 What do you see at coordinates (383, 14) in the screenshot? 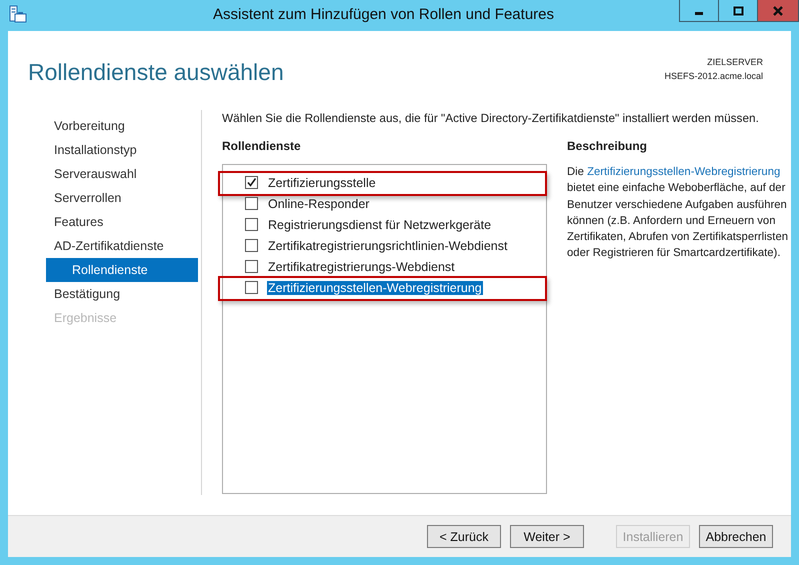
I see `window-title: Assistent zum Hinzufügen von Rollen und Features` at bounding box center [383, 14].